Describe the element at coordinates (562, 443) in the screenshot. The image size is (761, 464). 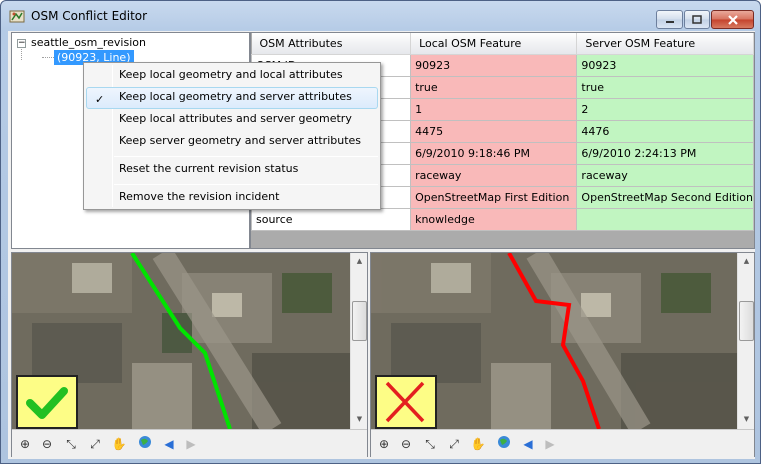
I see `server-map-toolbar: ⊕ ⊖ ⤡ ⤢ ✋ ◀ ▶` at that location.